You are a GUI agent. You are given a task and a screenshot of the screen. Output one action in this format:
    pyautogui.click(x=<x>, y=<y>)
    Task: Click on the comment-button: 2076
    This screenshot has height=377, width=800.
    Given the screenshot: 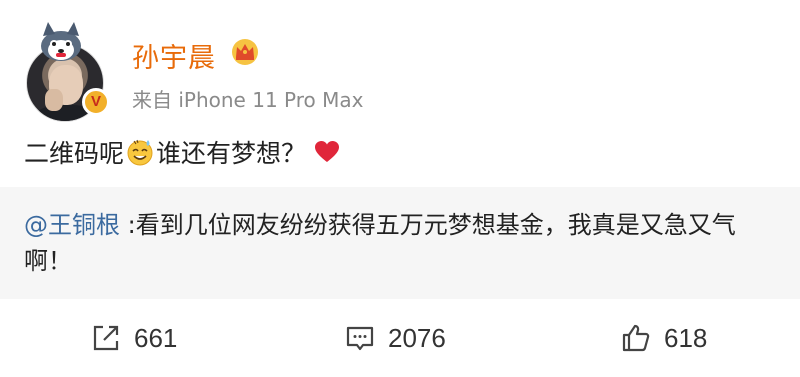 What is the action you would take?
    pyautogui.click(x=395, y=338)
    